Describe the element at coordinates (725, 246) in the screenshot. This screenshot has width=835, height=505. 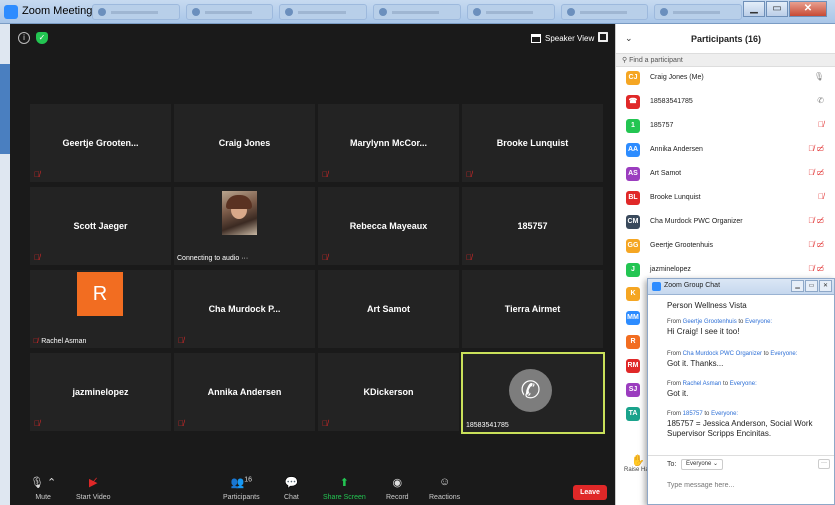
I see `participant-item: GG Geertje Grootenhuis 🎙̸ ▭̸` at that location.